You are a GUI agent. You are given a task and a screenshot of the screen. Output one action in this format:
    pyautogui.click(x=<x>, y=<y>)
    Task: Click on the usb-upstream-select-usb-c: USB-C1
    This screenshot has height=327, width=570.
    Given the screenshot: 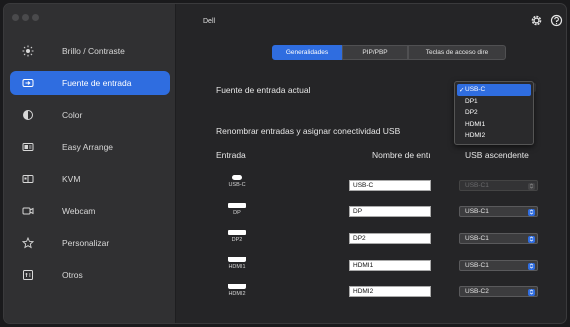 What is the action you would take?
    pyautogui.click(x=498, y=185)
    